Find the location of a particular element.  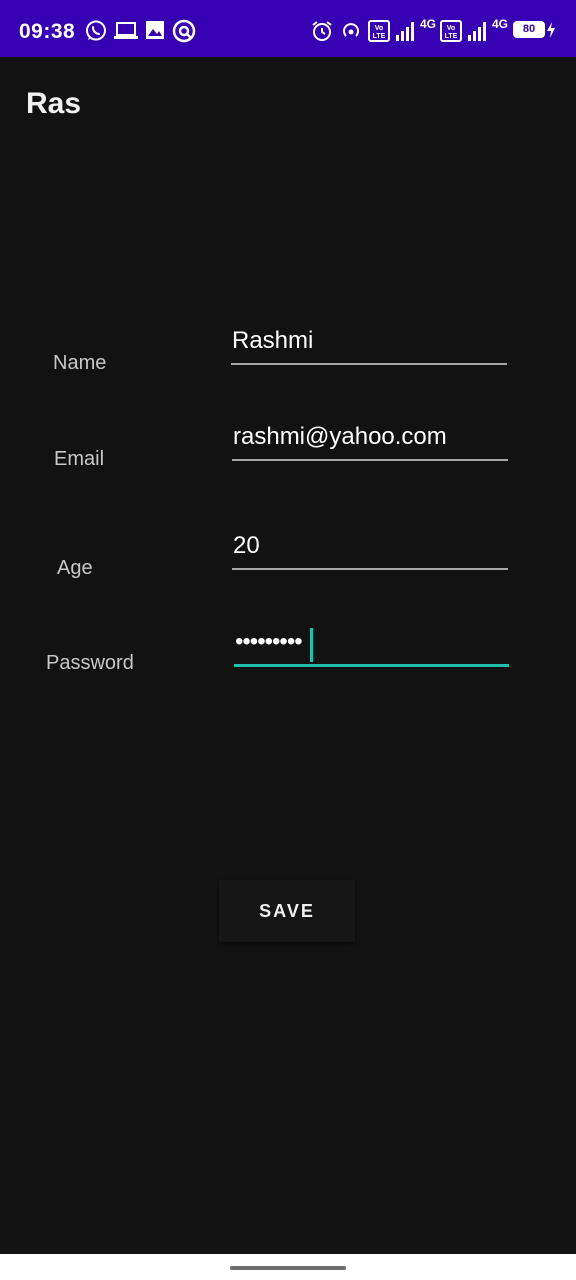

name-field: Rashmi is located at coordinates (369, 345).